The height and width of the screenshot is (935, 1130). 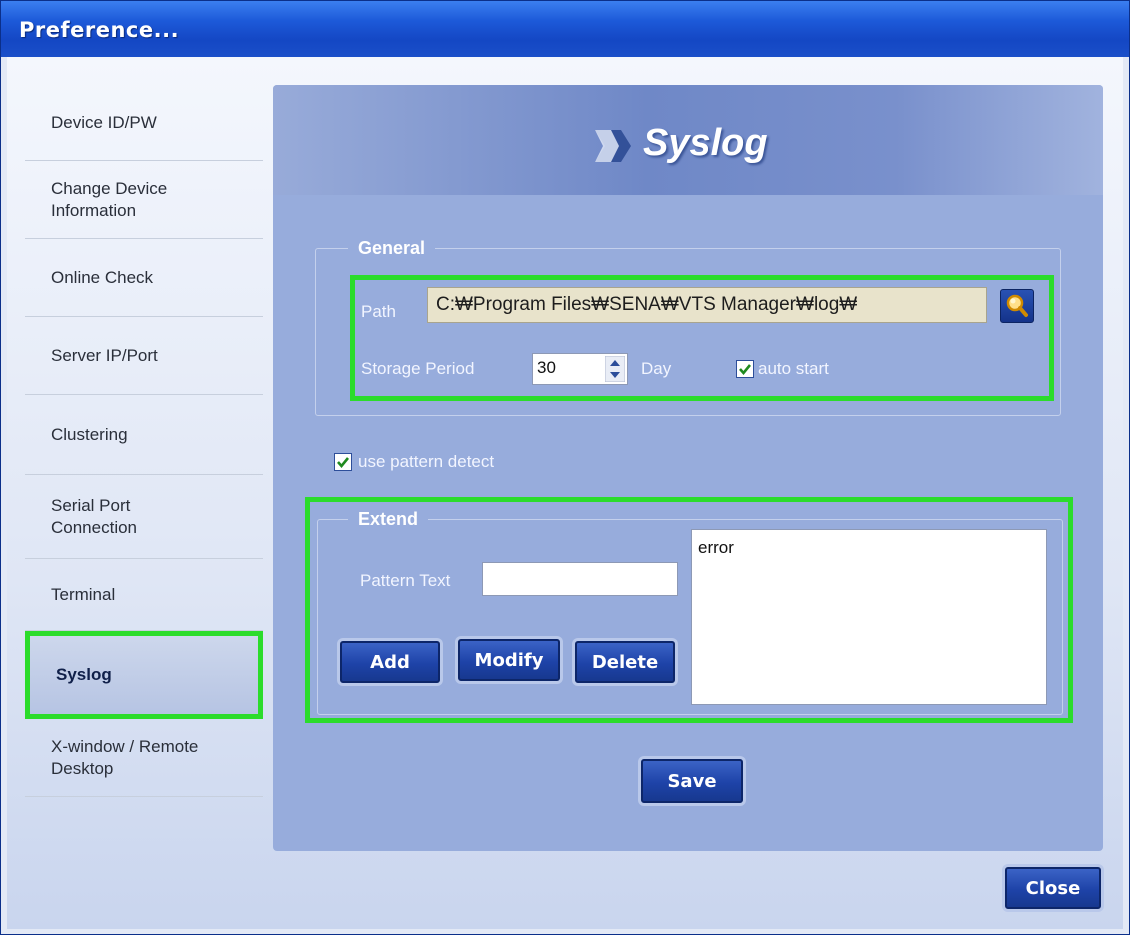 I want to click on browse-button, so click(x=1017, y=306).